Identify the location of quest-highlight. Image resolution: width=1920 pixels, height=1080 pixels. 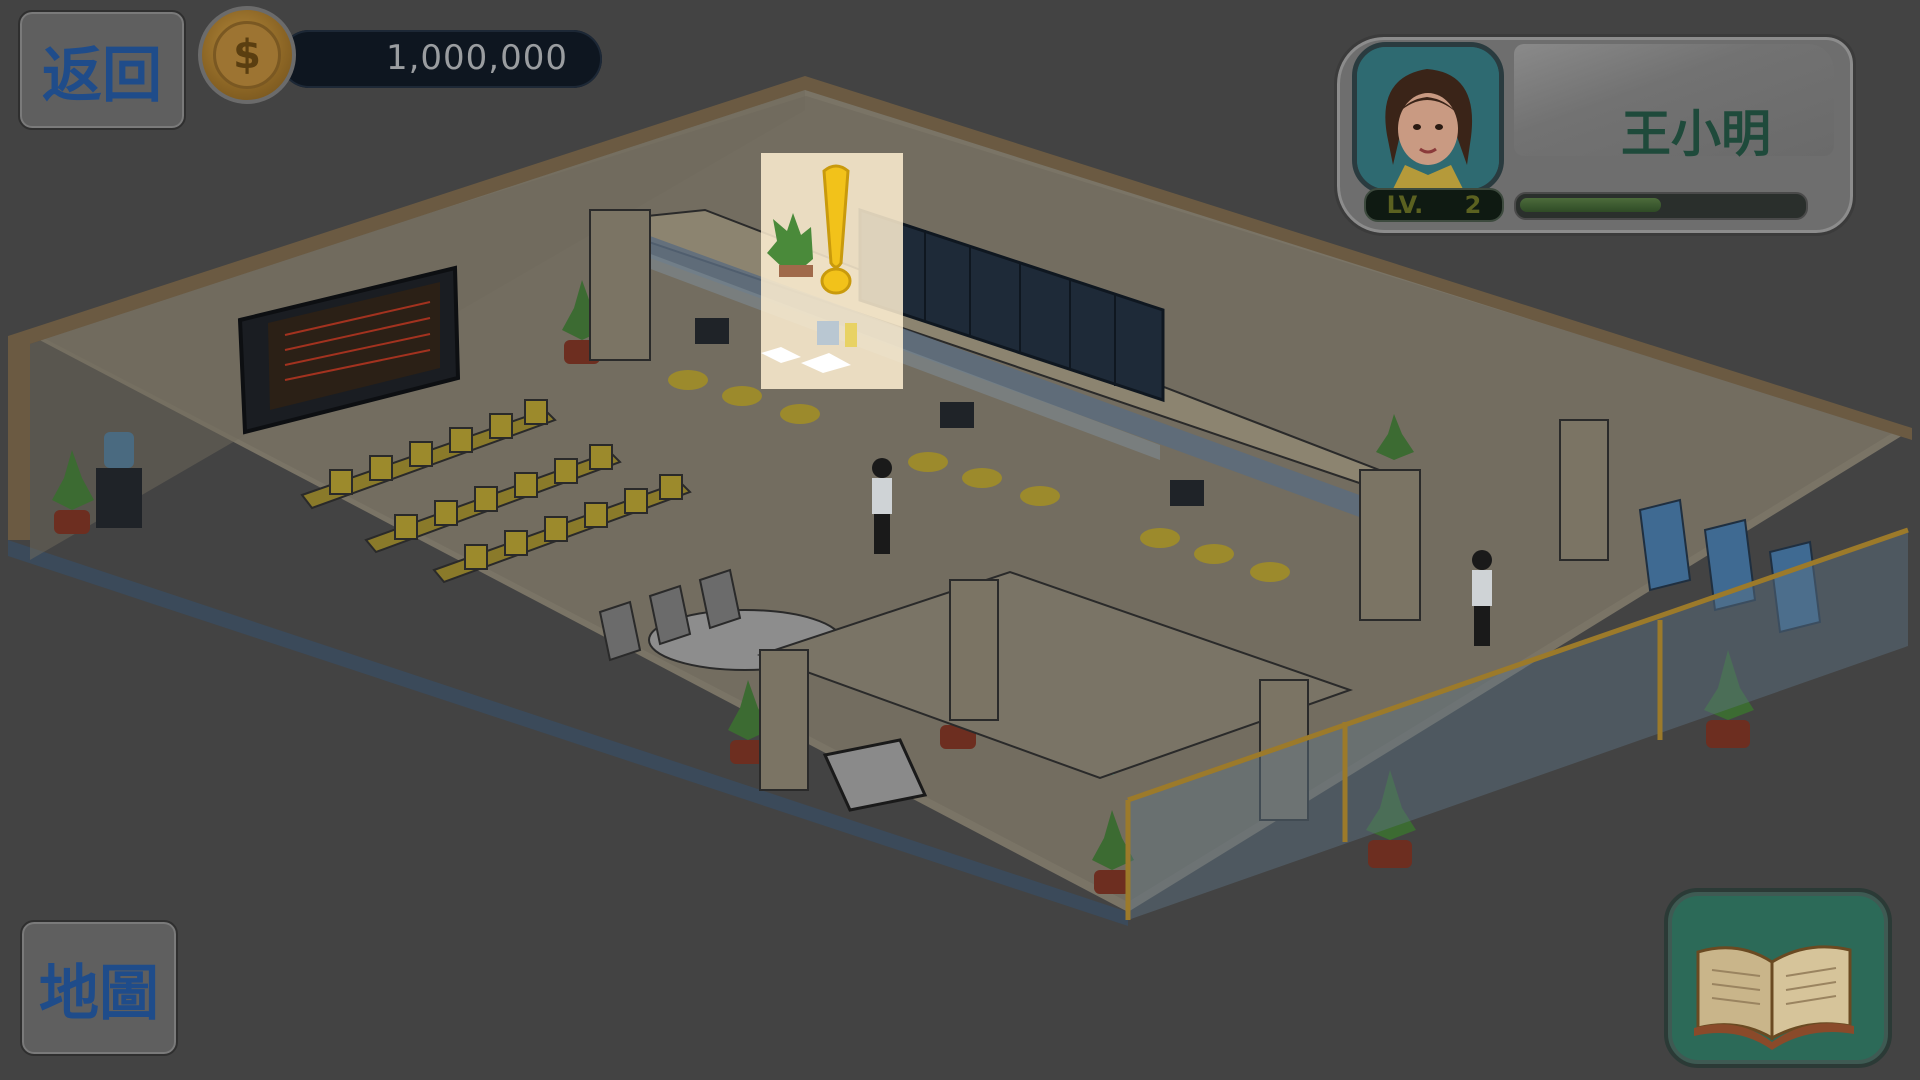
(832, 271).